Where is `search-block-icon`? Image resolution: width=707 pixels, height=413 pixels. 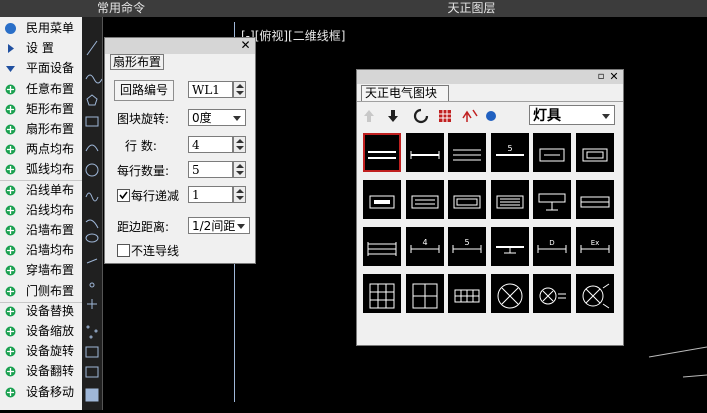
search-block-icon is located at coordinates (491, 116).